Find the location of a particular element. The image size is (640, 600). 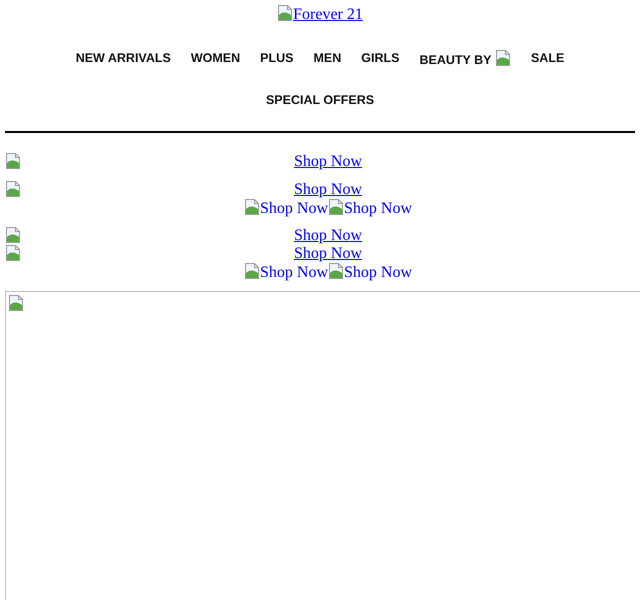

nav-link: MEN is located at coordinates (327, 59).